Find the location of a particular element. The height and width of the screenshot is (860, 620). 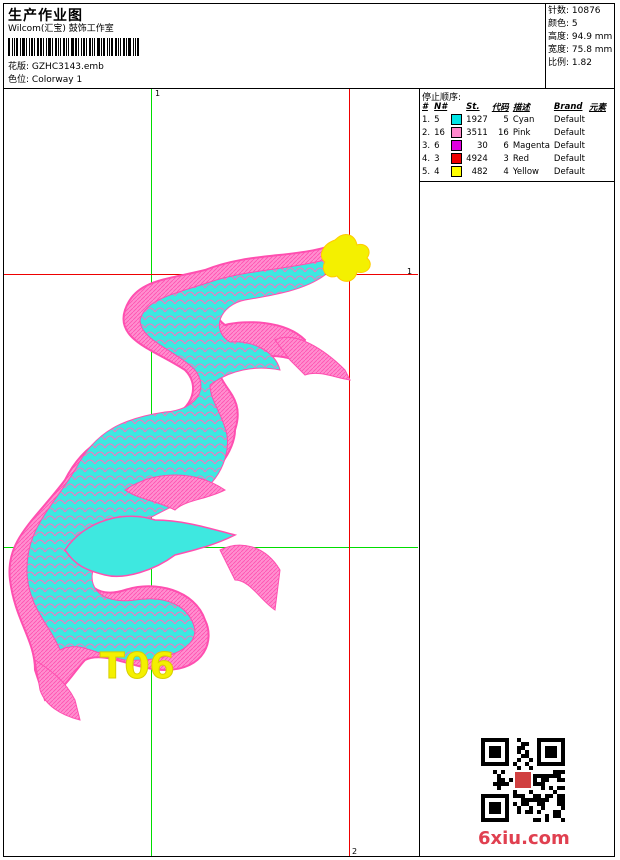

table-row: 5. 4 482 4 Yellow Default is located at coordinates (514, 171).